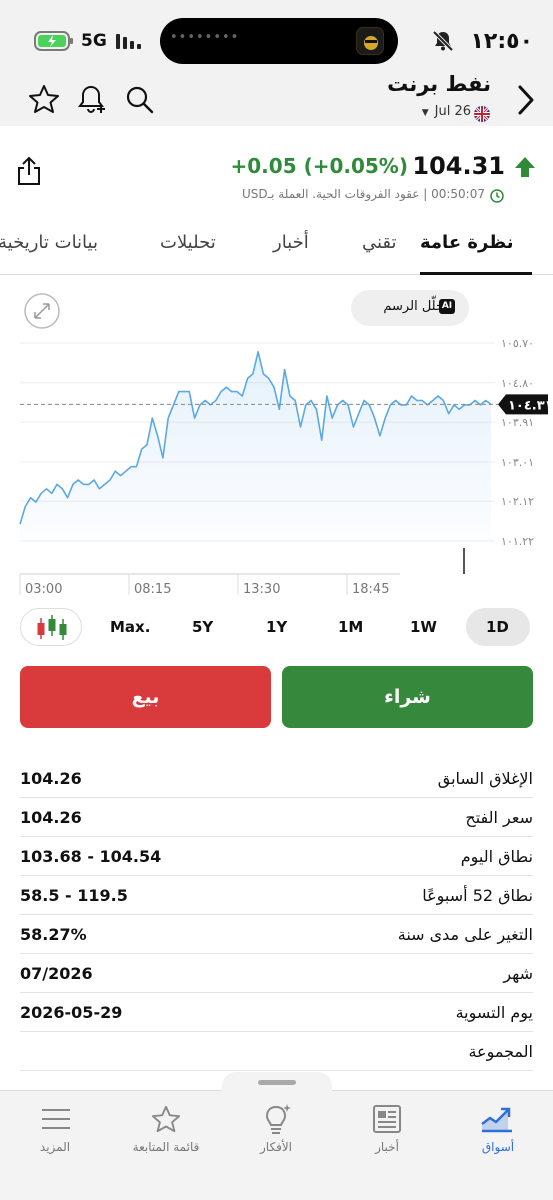  I want to click on ideas-bulb-icon, so click(277, 1121).